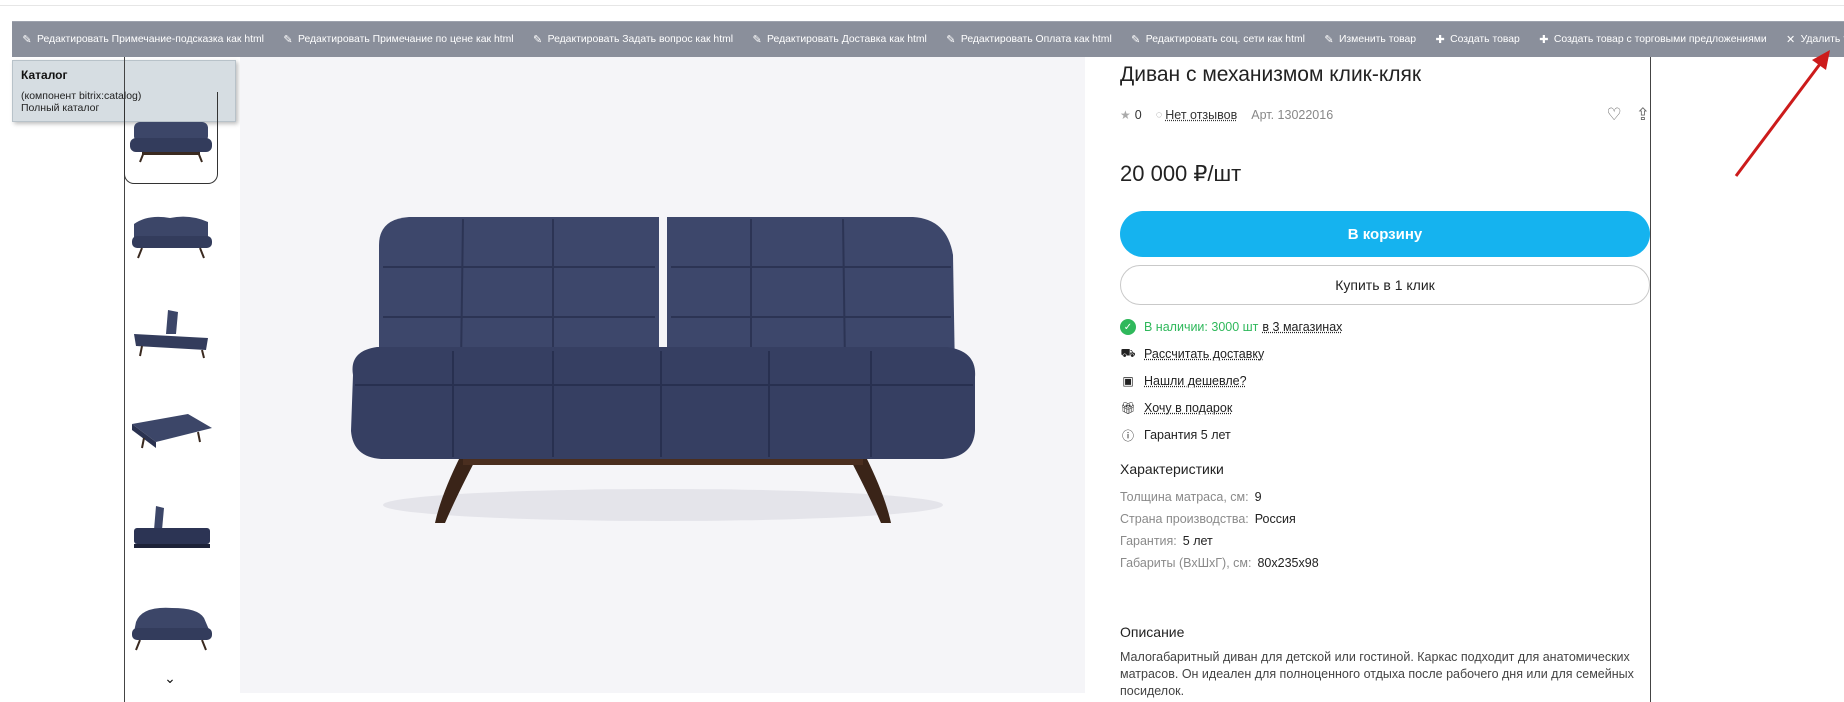 This screenshot has width=1844, height=702. Describe the element at coordinates (1195, 381) in the screenshot. I see `cheaper-link: Нашли дешевле?` at that location.